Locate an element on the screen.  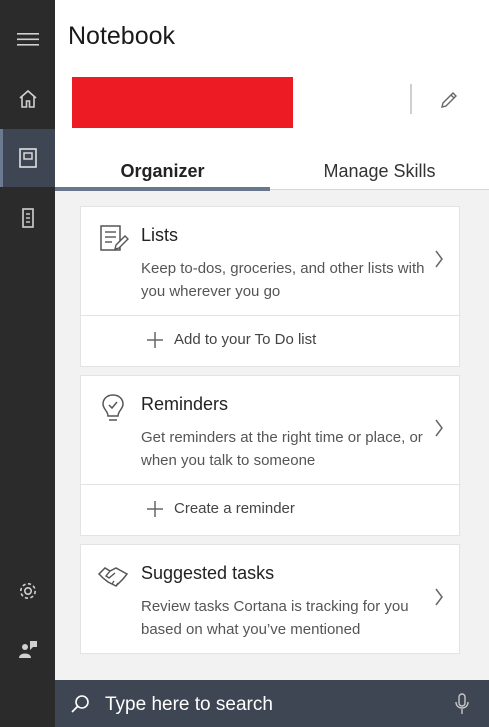
pencil-icon is located at coordinates (449, 100).